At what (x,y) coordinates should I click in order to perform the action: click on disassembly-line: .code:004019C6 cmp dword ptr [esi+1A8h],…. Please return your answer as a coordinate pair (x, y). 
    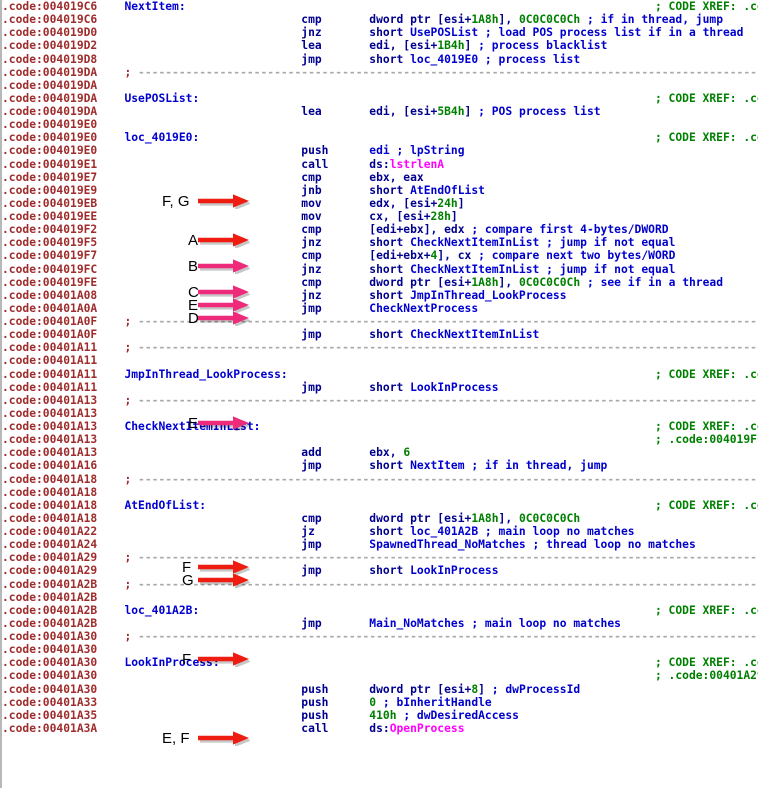
    Looking at the image, I should click on (380, 19).